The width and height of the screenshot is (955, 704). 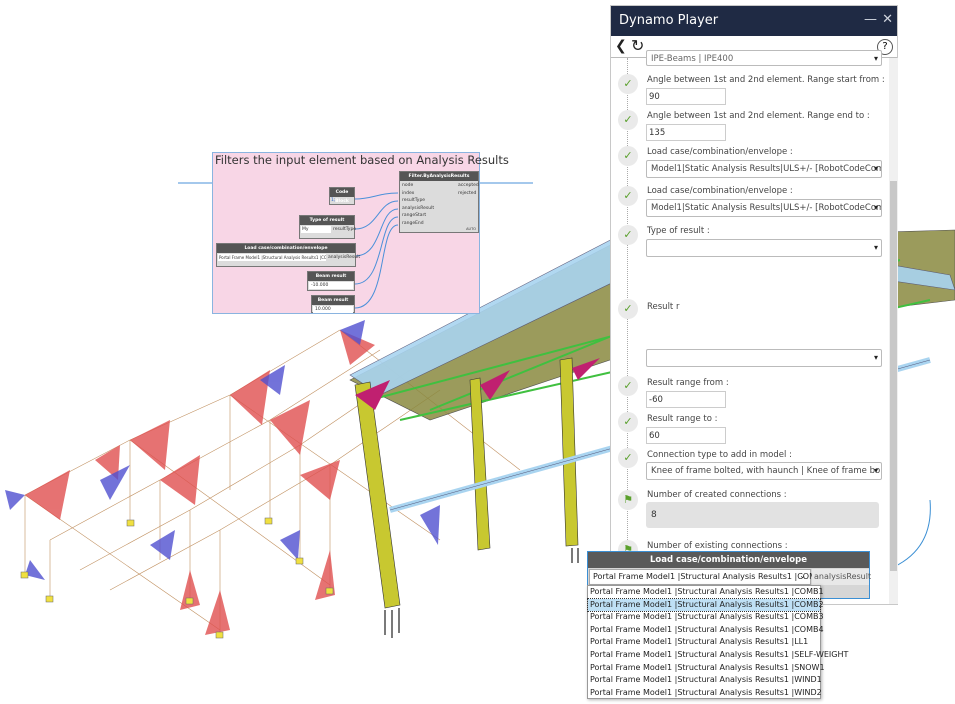 I want to click on node-title: Type of result, so click(x=327, y=220).